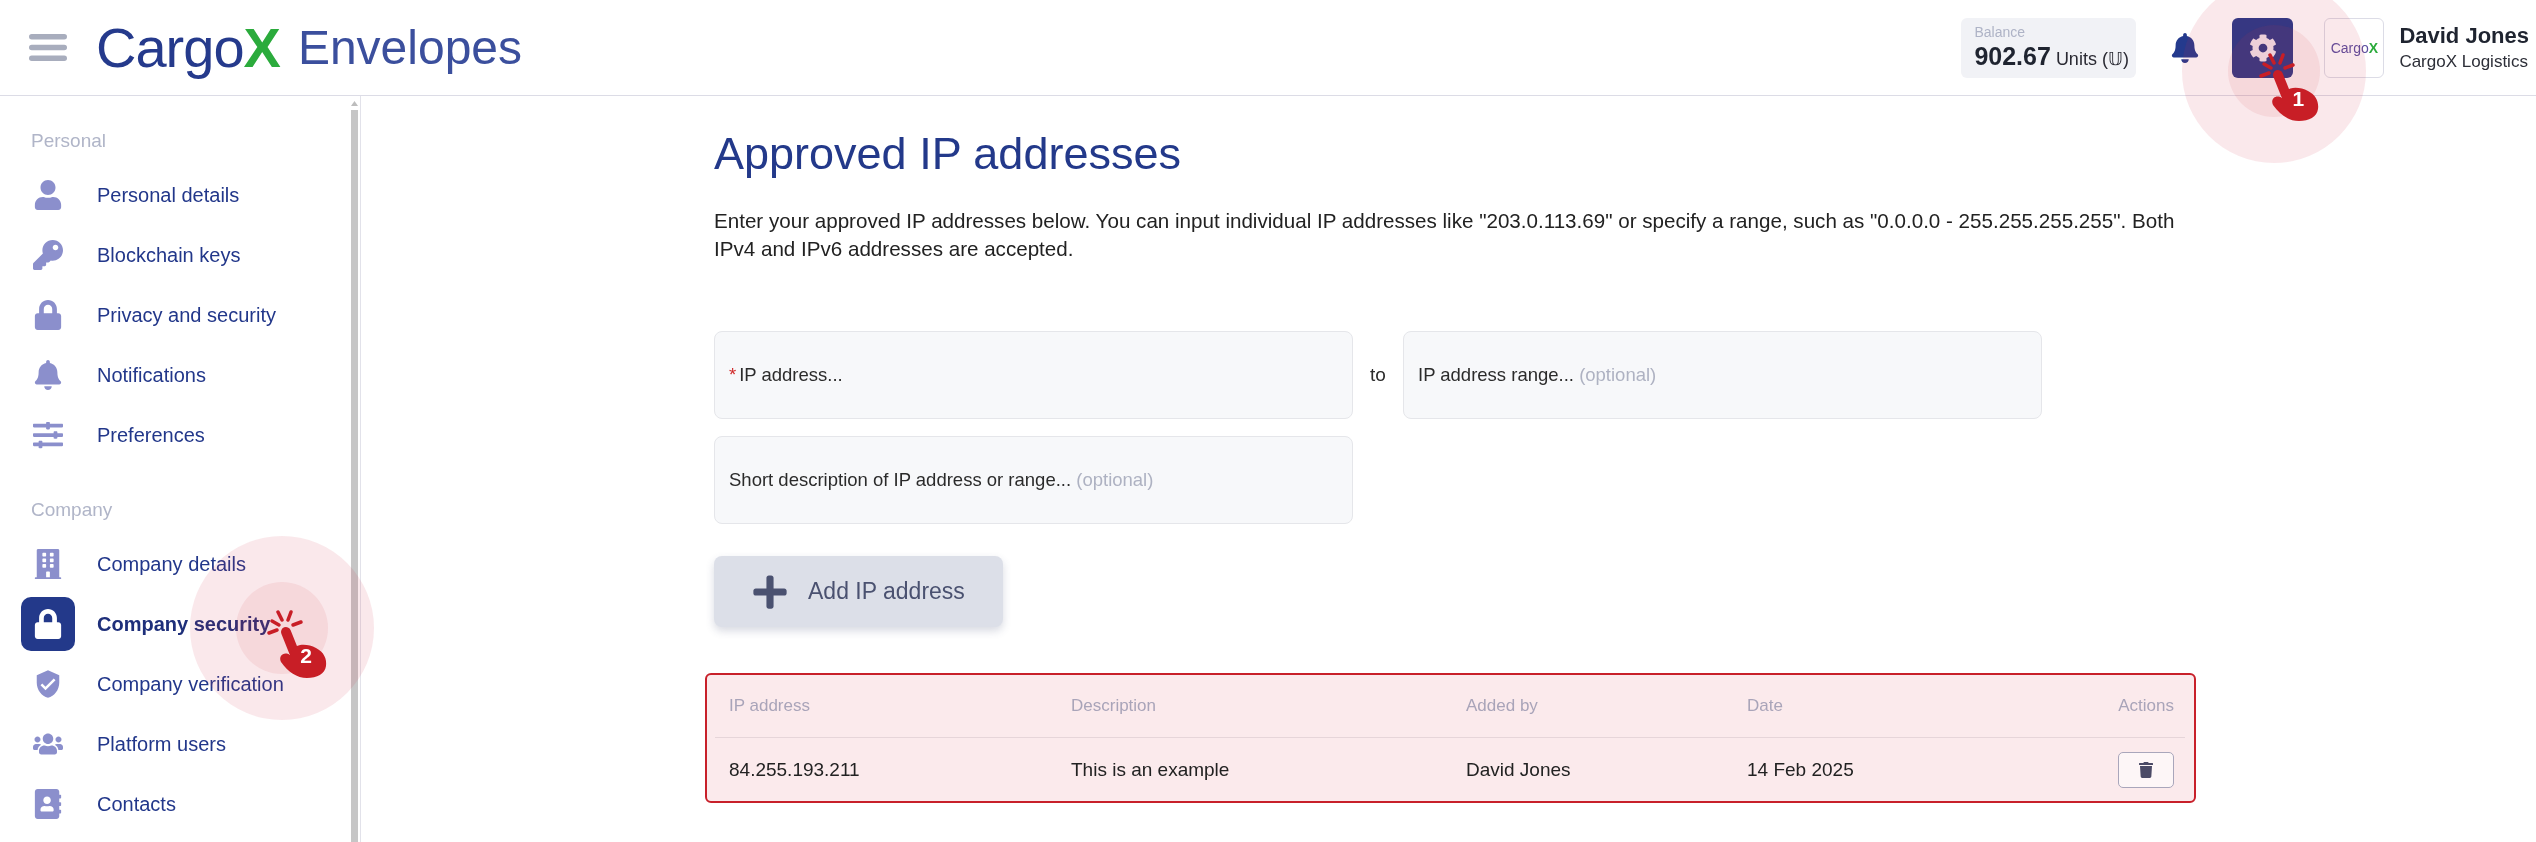 Image resolution: width=2536 pixels, height=842 pixels. What do you see at coordinates (2354, 47) in the screenshot?
I see `company-logo: CargoX` at bounding box center [2354, 47].